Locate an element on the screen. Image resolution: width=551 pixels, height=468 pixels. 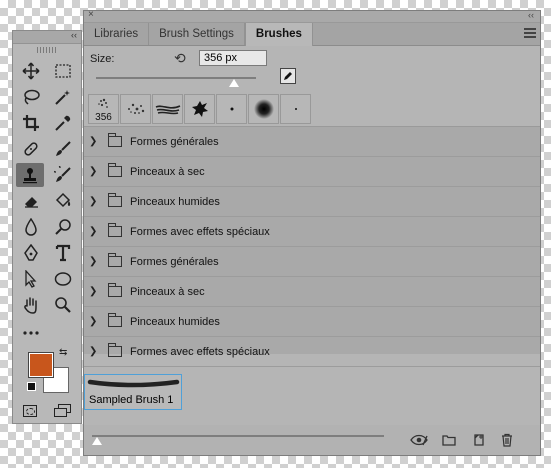
crop-tool is located at coordinates (31, 123).